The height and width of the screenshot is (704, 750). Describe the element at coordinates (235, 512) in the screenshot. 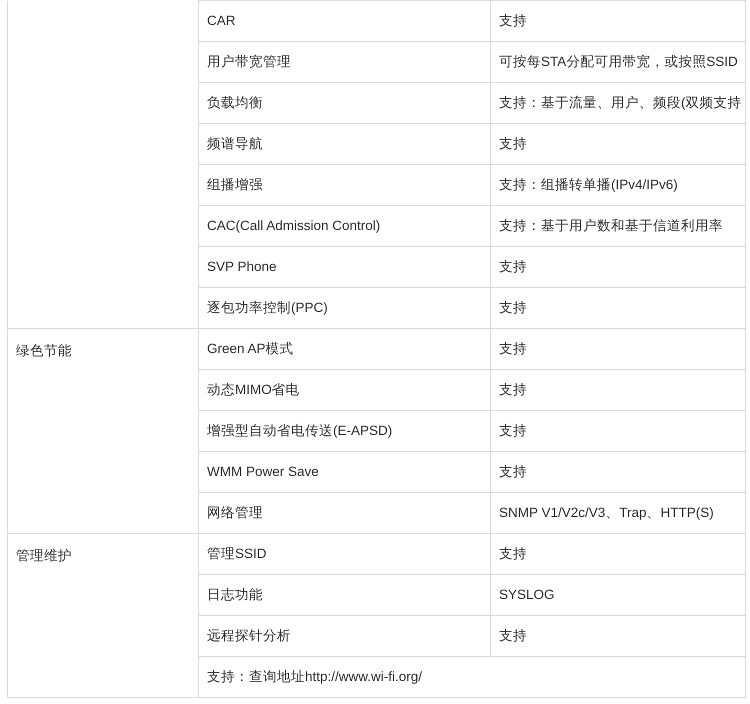

I see `feature-label: 网络管理` at that location.